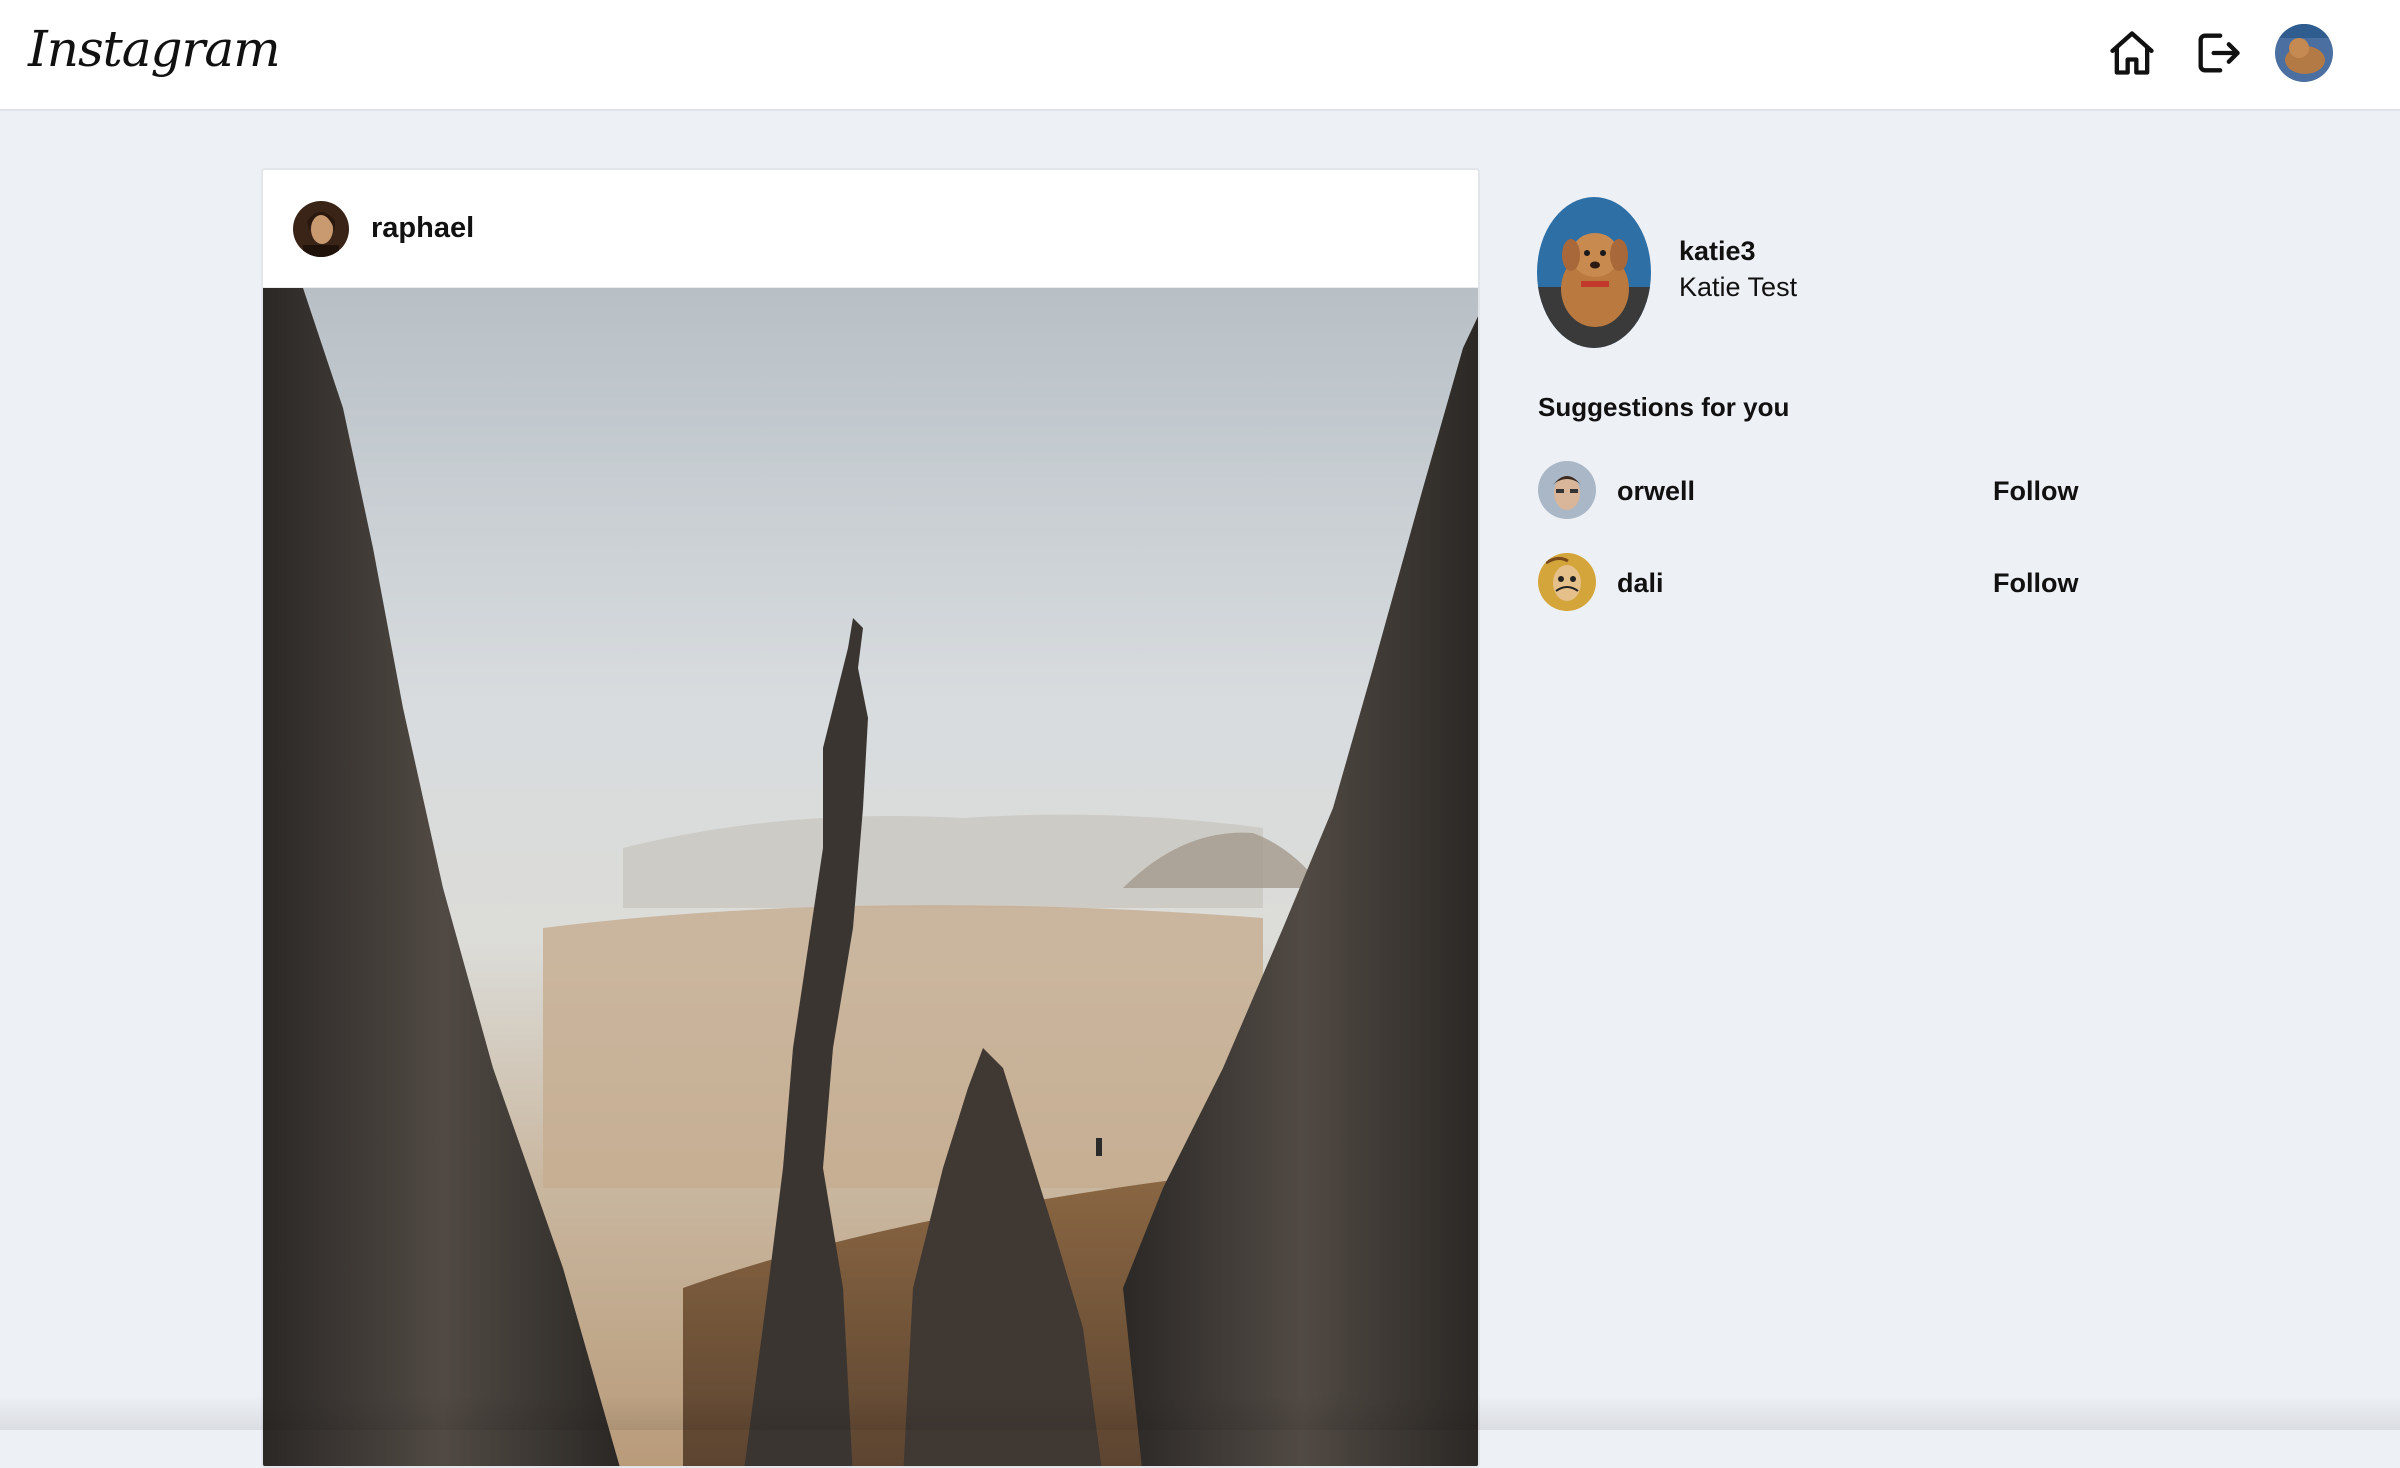 This screenshot has height=1468, width=2400. Describe the element at coordinates (1717, 251) in the screenshot. I see `current-user-username: katie3` at that location.